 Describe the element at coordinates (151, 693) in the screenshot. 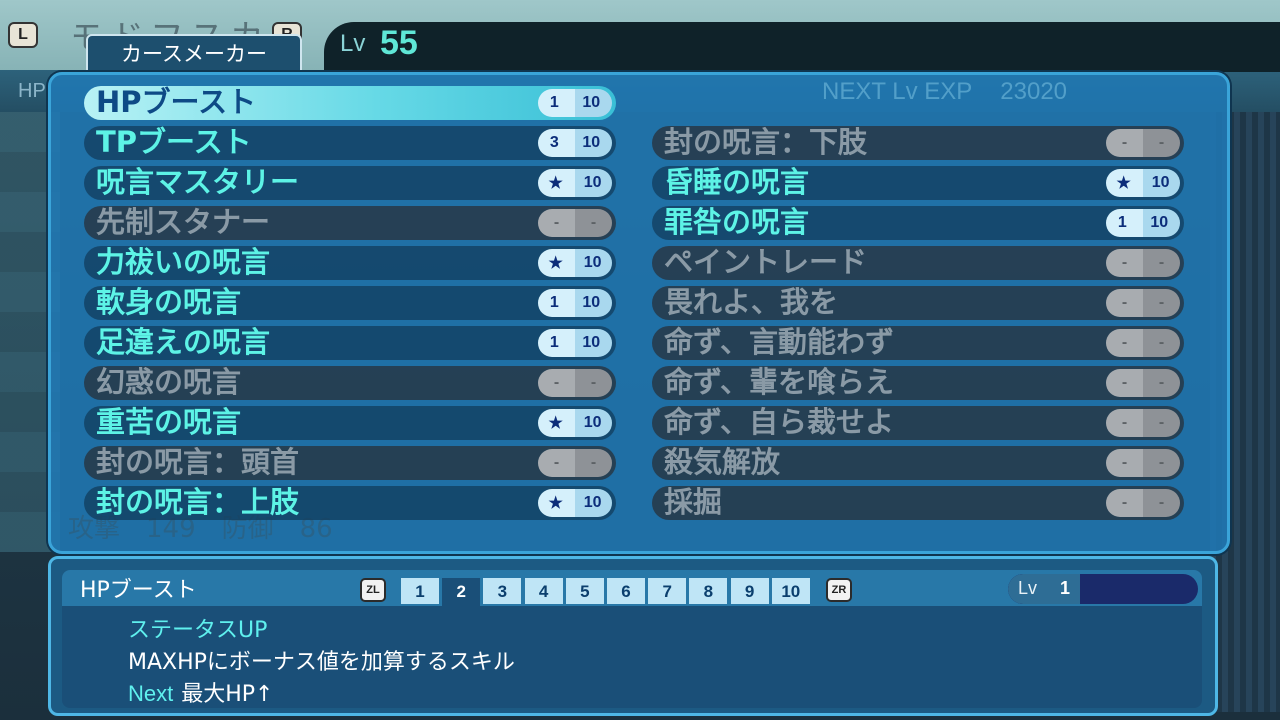

I see `next-label: Next` at that location.